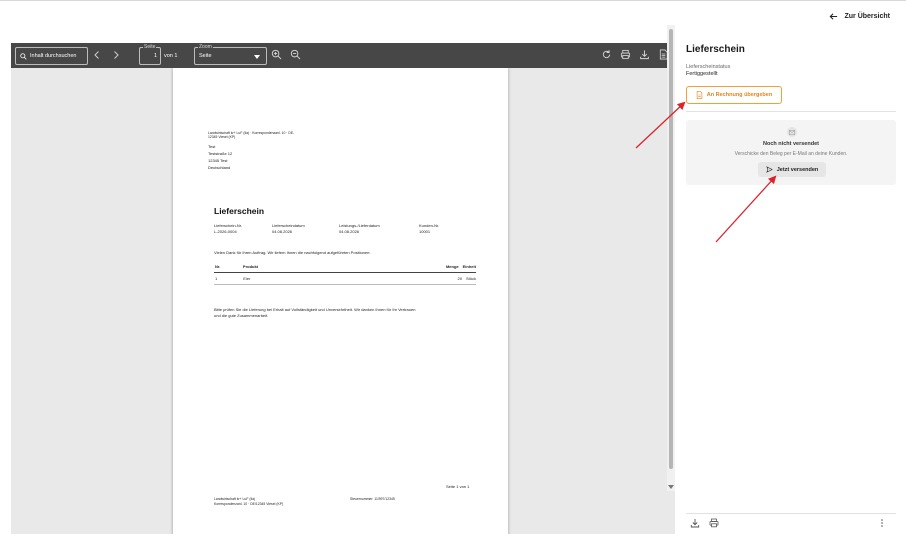 The image size is (906, 546). I want to click on send-icon, so click(769, 169).